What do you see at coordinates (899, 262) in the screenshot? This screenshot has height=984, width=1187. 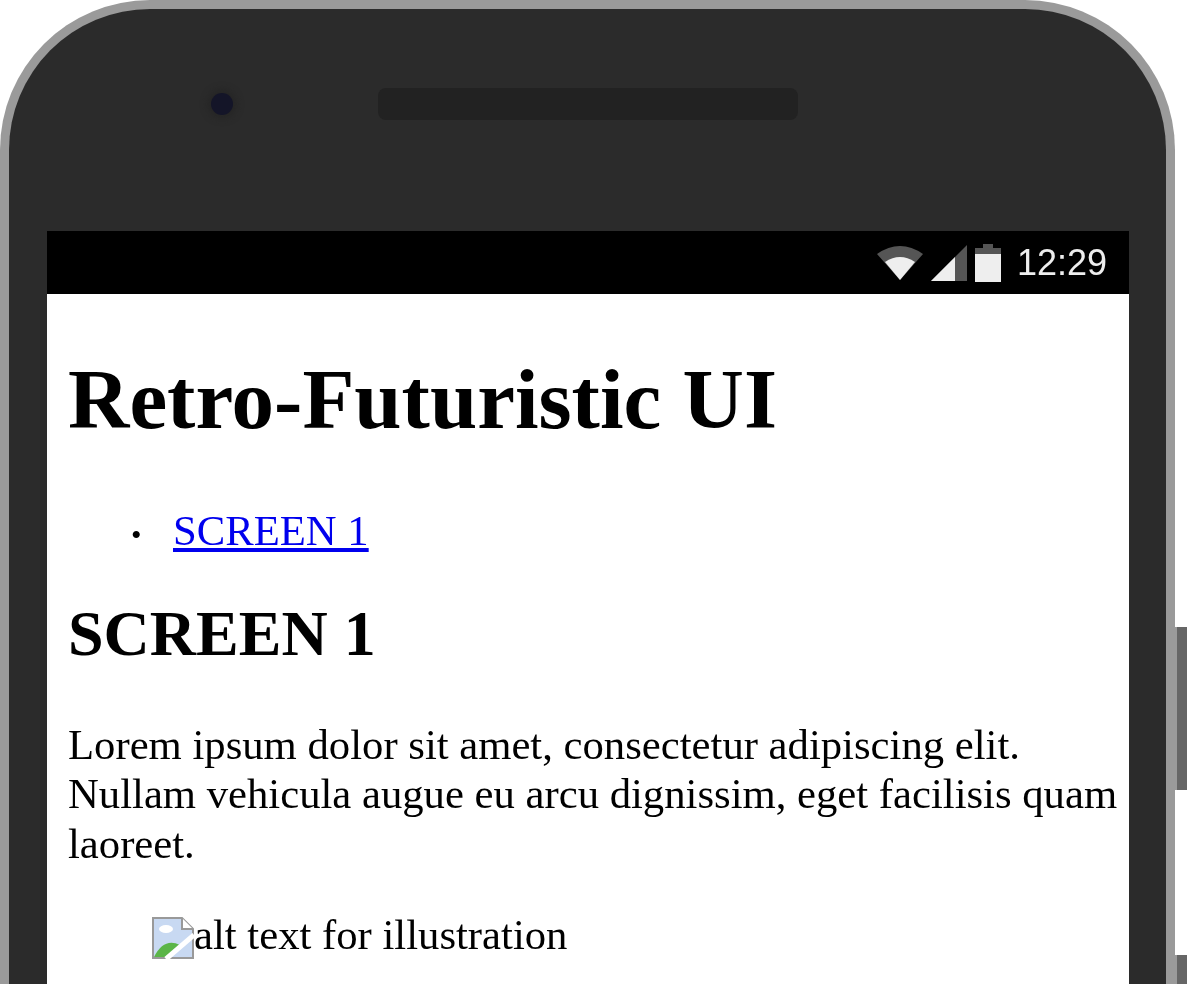 I see `wifi-icon` at bounding box center [899, 262].